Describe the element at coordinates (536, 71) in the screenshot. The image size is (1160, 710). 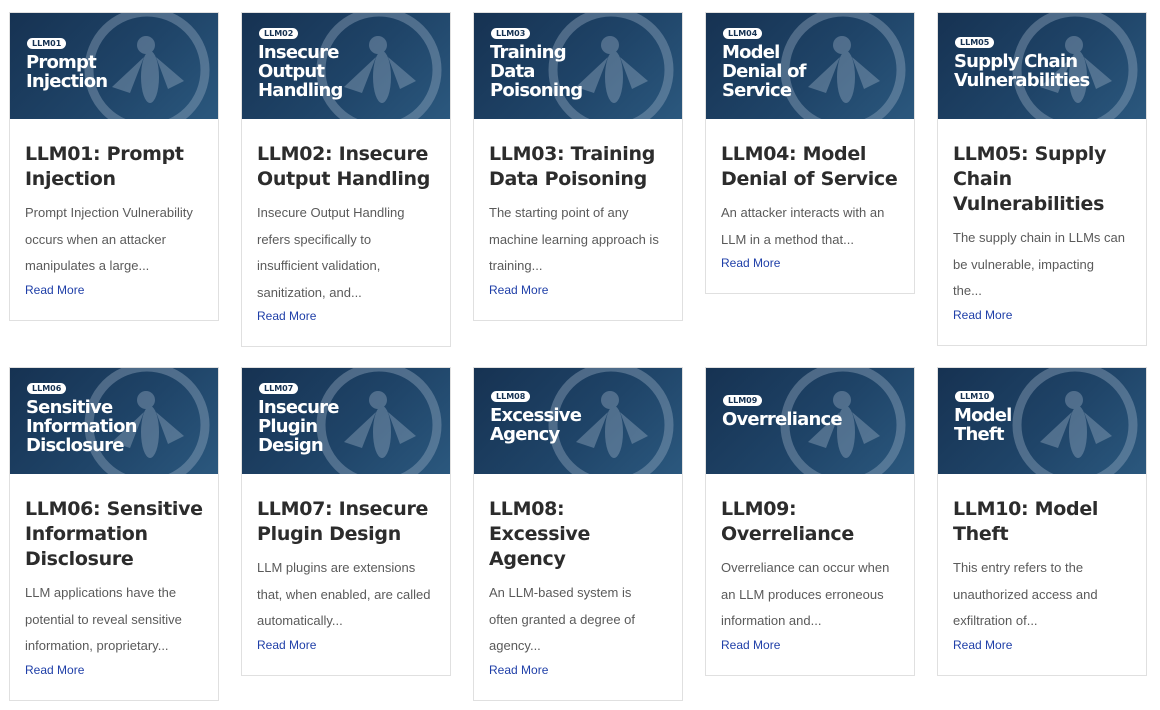
I see `card-thumbnail-title: Training Data Poisoning` at that location.